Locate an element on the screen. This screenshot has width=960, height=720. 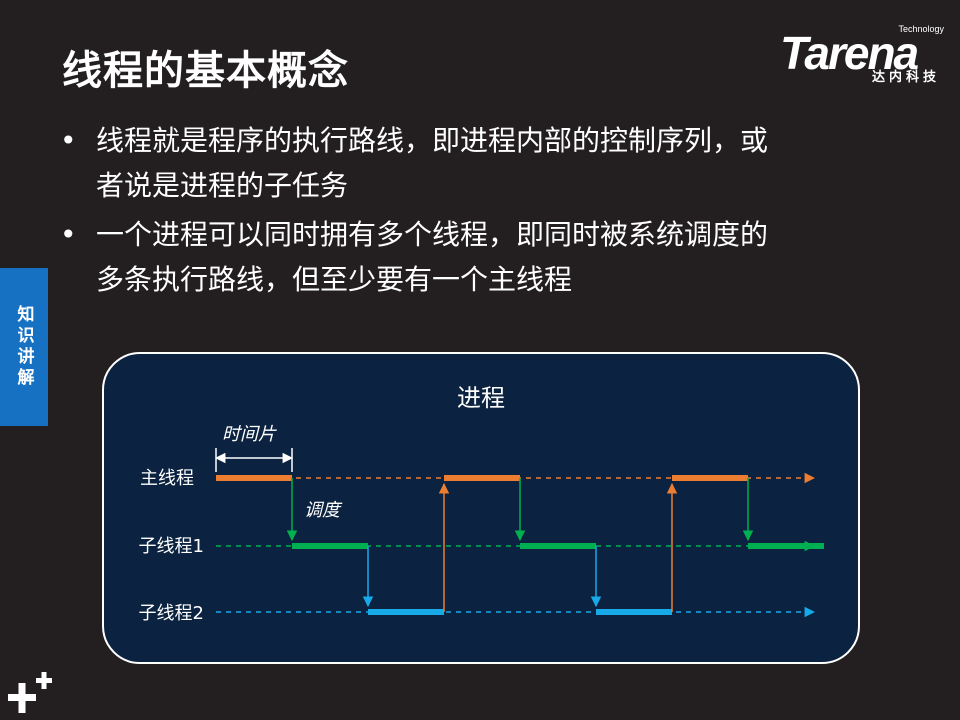
thread-label-main: 主线程 is located at coordinates (167, 478).